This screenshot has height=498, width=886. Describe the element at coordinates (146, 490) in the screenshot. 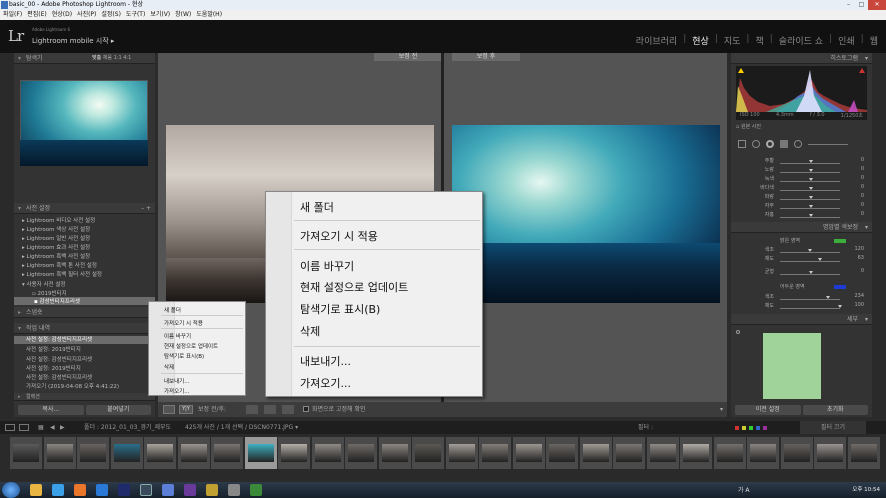

I see `lightroom-taskbar-icon` at that location.